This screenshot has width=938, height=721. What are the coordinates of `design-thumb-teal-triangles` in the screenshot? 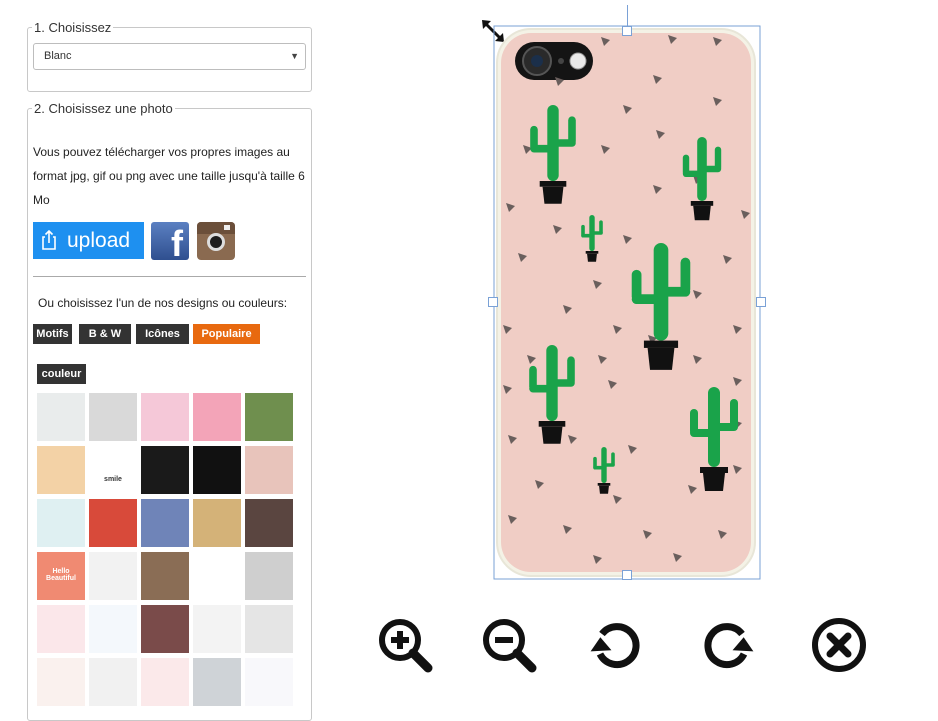 It's located at (113, 682).